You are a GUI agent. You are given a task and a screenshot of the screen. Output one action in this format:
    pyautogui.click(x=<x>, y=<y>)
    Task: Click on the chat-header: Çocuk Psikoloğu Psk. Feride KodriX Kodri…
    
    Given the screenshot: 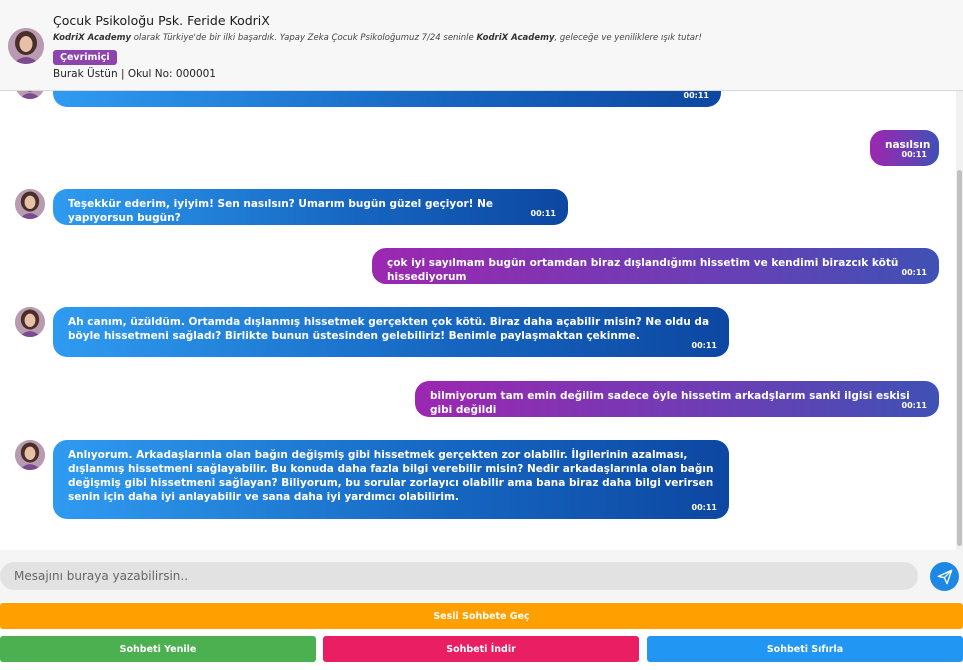 What is the action you would take?
    pyautogui.click(x=481, y=45)
    